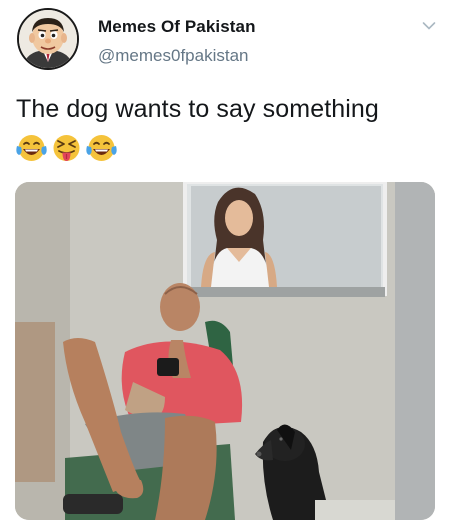 This screenshot has width=450, height=523. Describe the element at coordinates (429, 26) in the screenshot. I see `chevron-down-icon` at that location.